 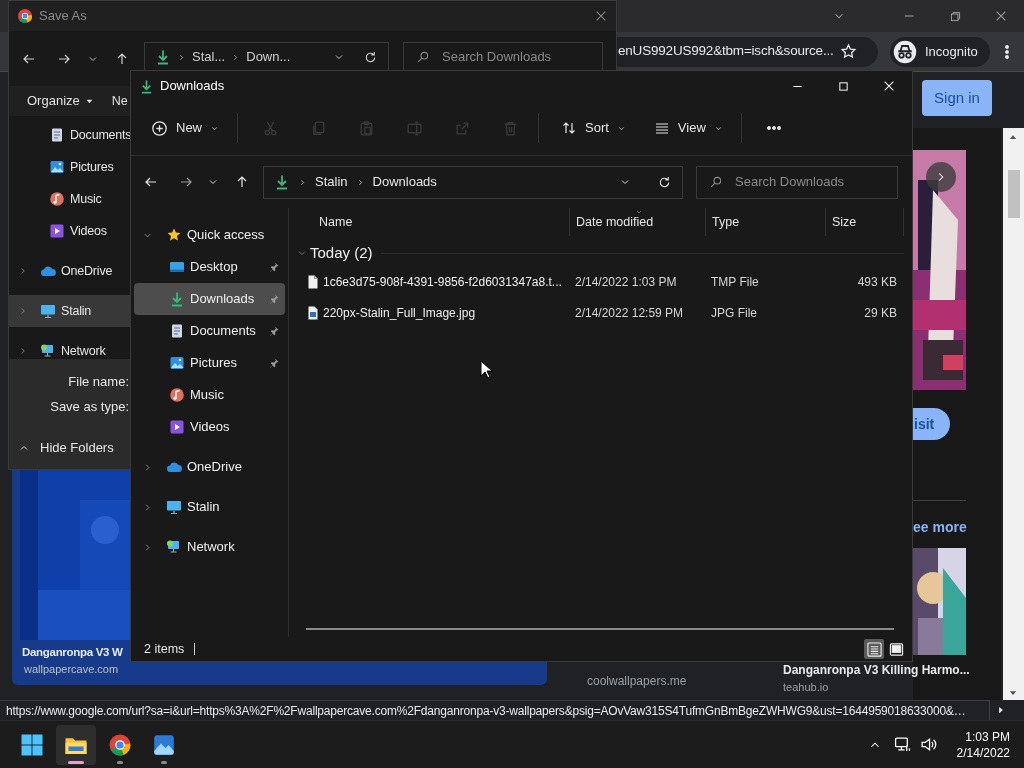 What do you see at coordinates (89, 406) in the screenshot?
I see `field-label: Save as type:` at bounding box center [89, 406].